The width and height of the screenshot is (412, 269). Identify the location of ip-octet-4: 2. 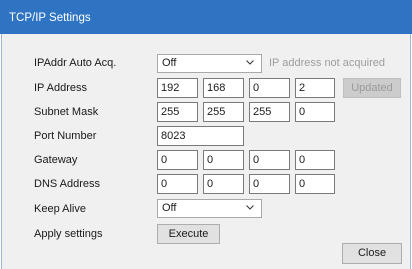
(315, 88).